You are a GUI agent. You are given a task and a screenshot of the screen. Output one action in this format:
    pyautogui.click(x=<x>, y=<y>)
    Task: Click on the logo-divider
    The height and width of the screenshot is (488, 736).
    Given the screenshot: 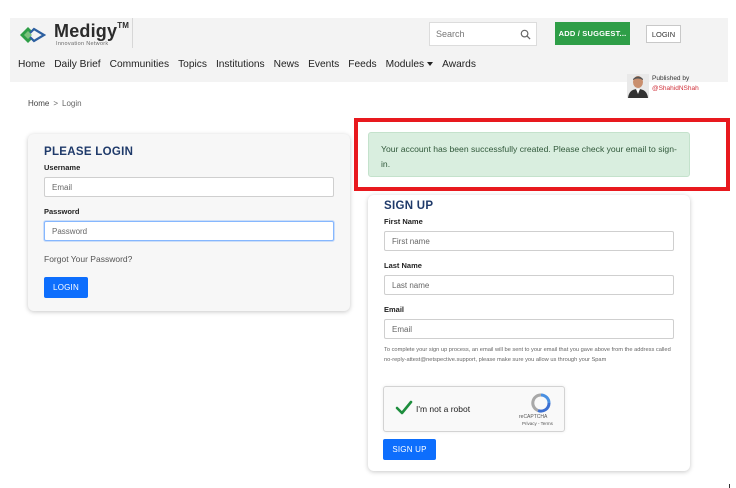 What is the action you would take?
    pyautogui.click(x=132, y=33)
    